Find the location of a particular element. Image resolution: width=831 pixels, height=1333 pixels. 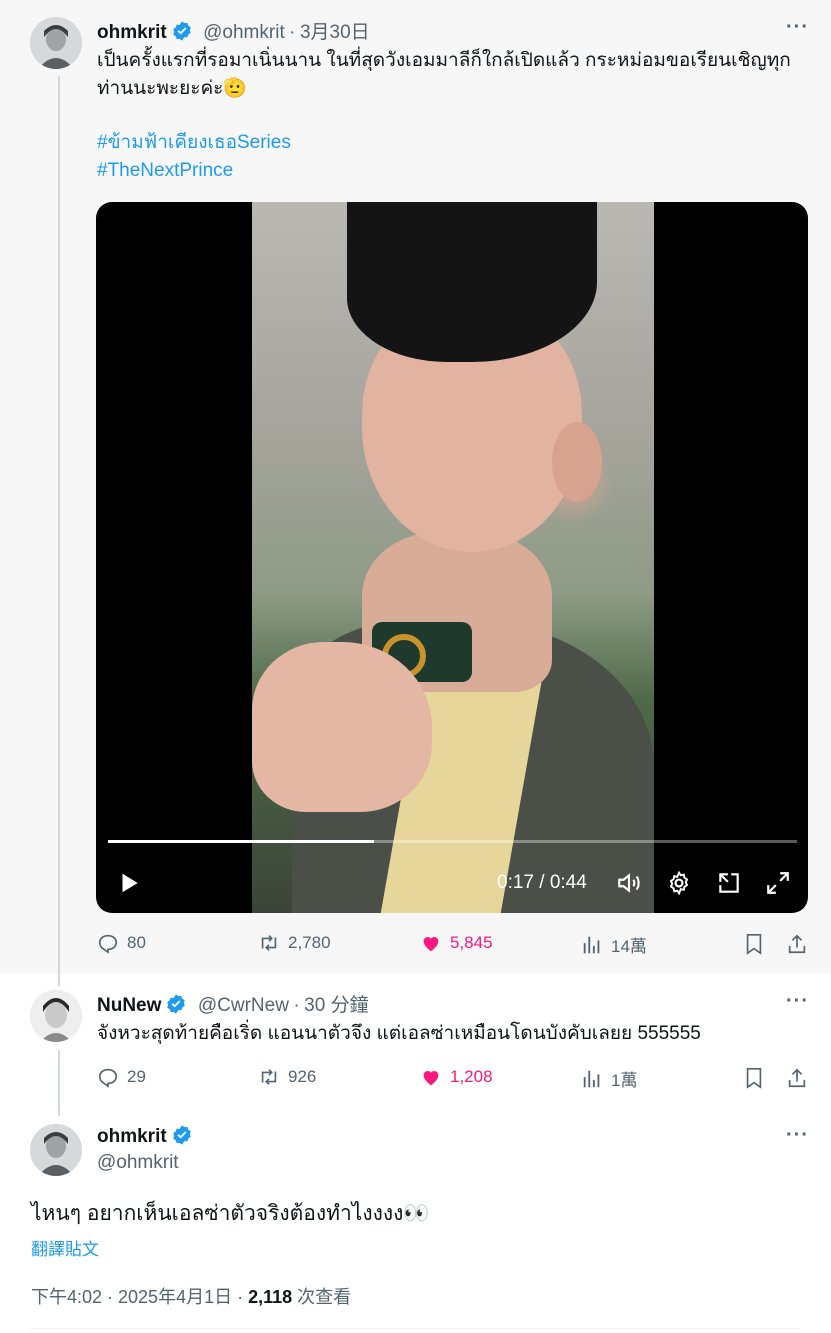

retweet-button: 2,780 is located at coordinates (294, 943).